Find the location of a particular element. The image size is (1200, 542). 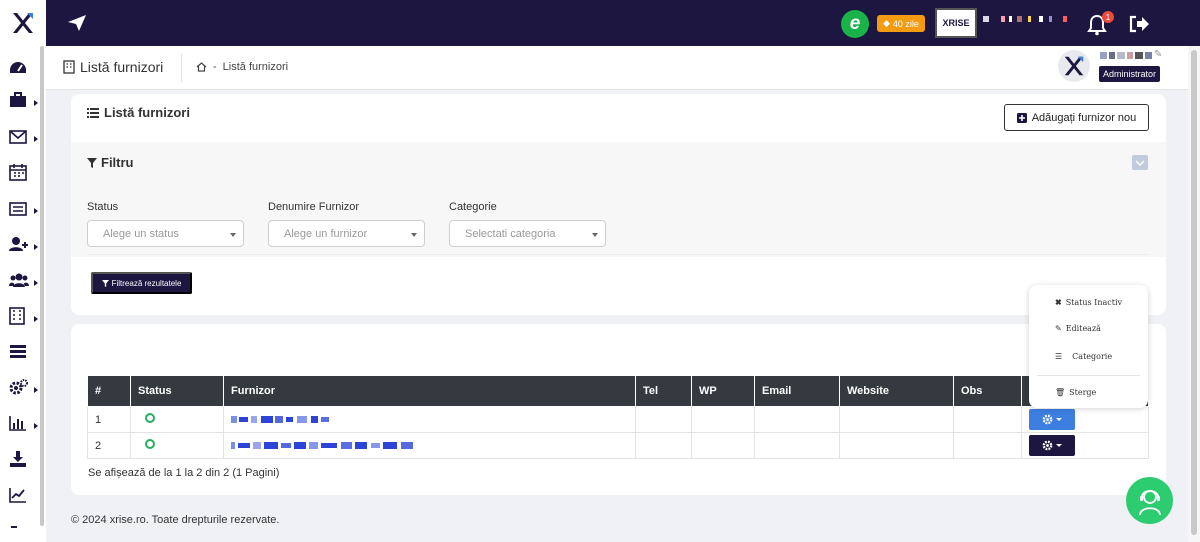

sidebar-item-calendar is located at coordinates (22, 172).